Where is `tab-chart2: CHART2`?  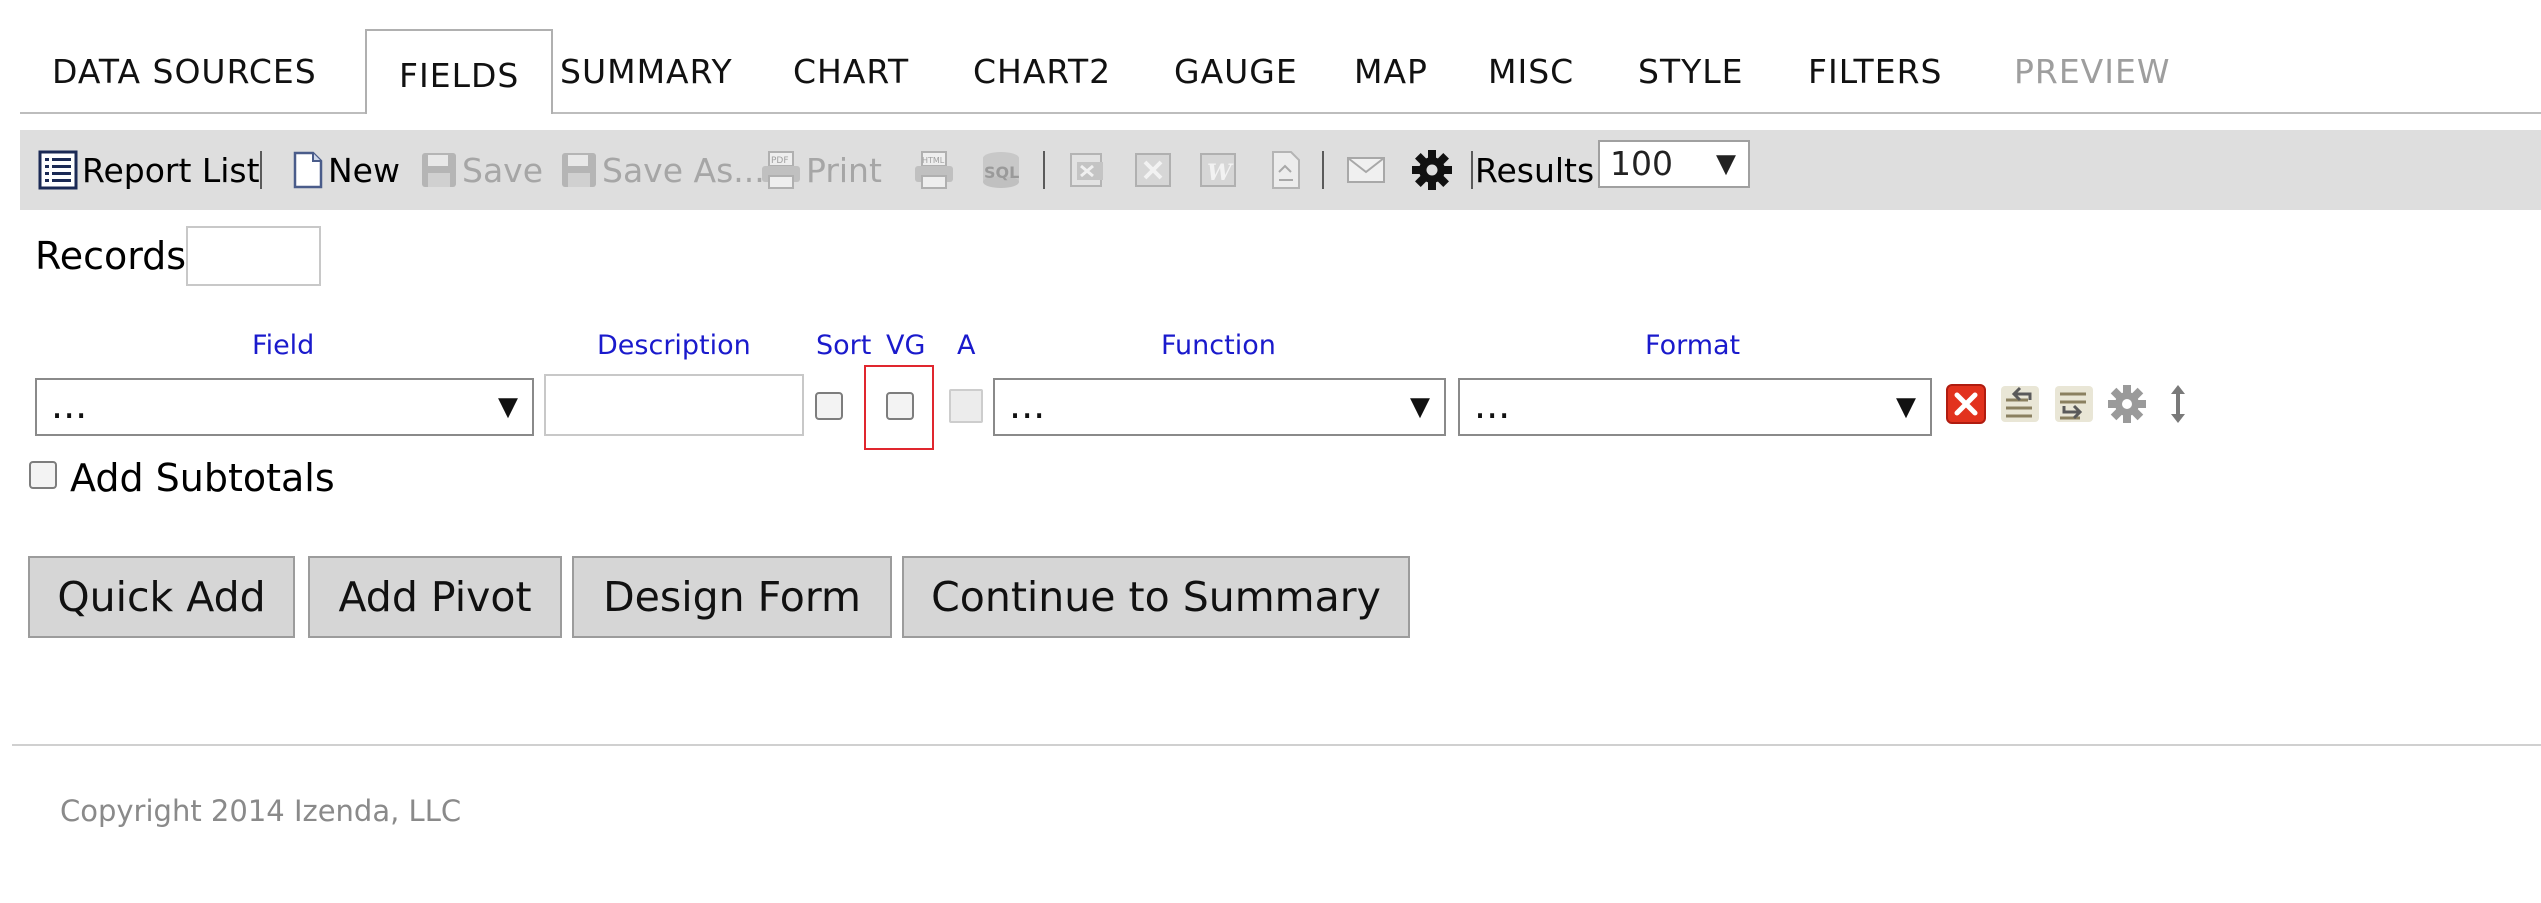 tab-chart2: CHART2 is located at coordinates (1042, 72).